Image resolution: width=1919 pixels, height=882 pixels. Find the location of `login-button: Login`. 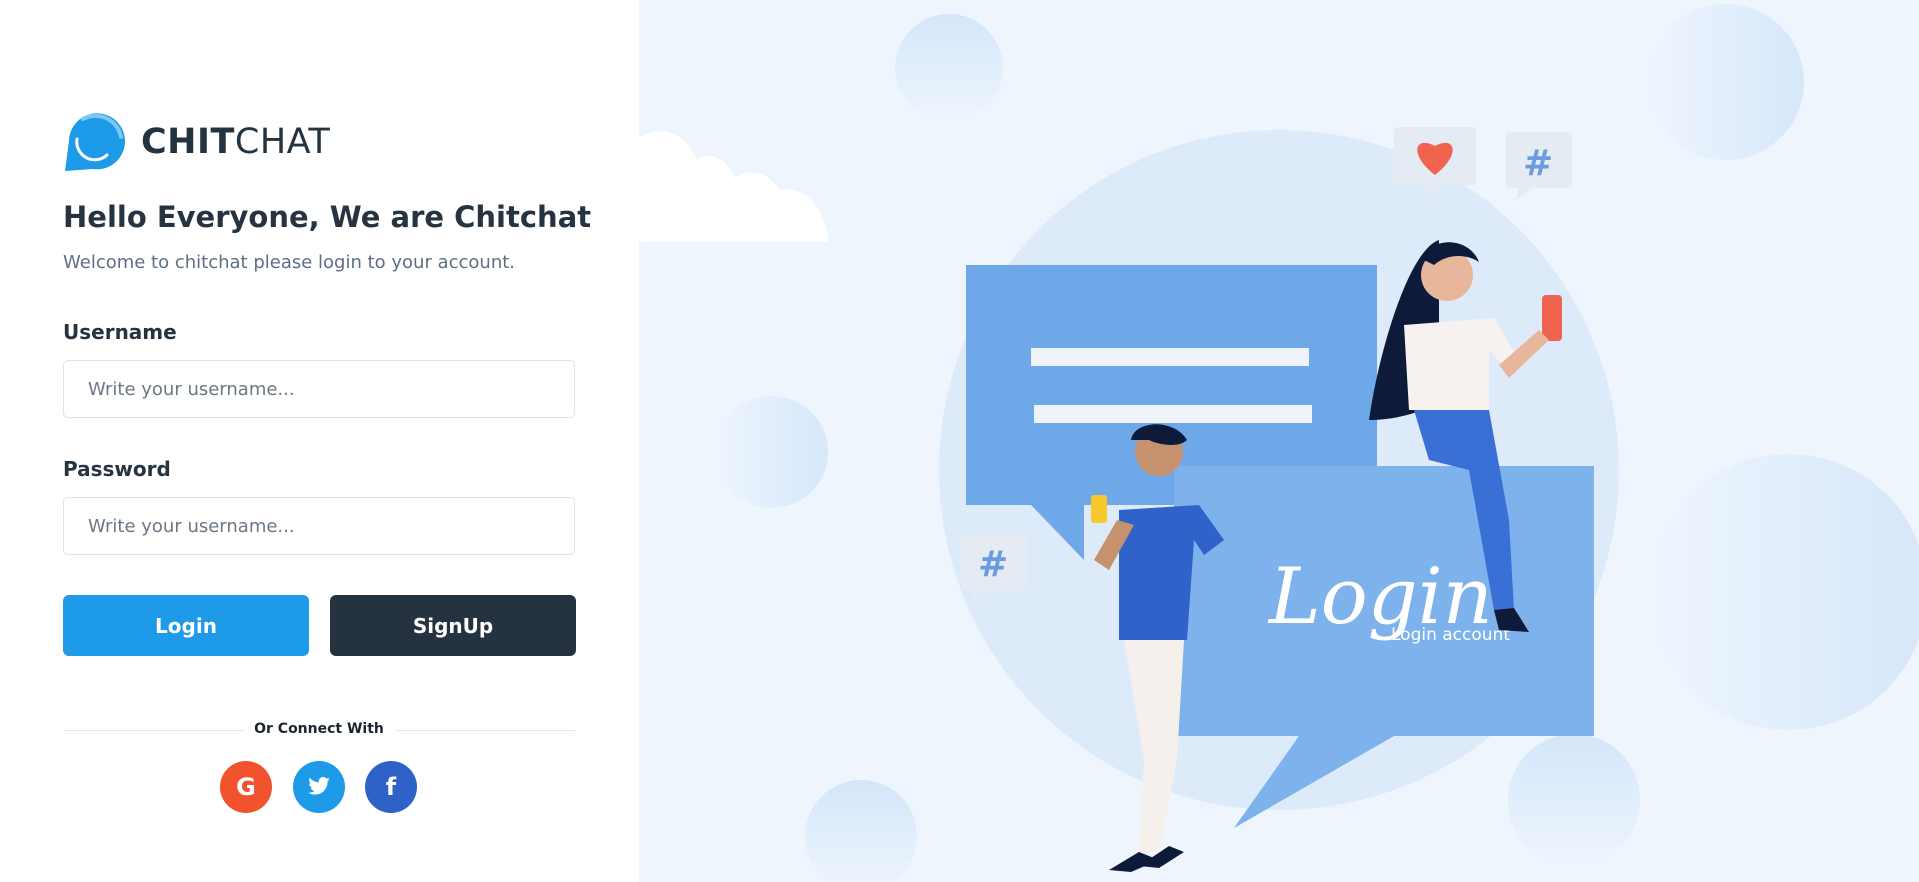

login-button: Login is located at coordinates (186, 625).